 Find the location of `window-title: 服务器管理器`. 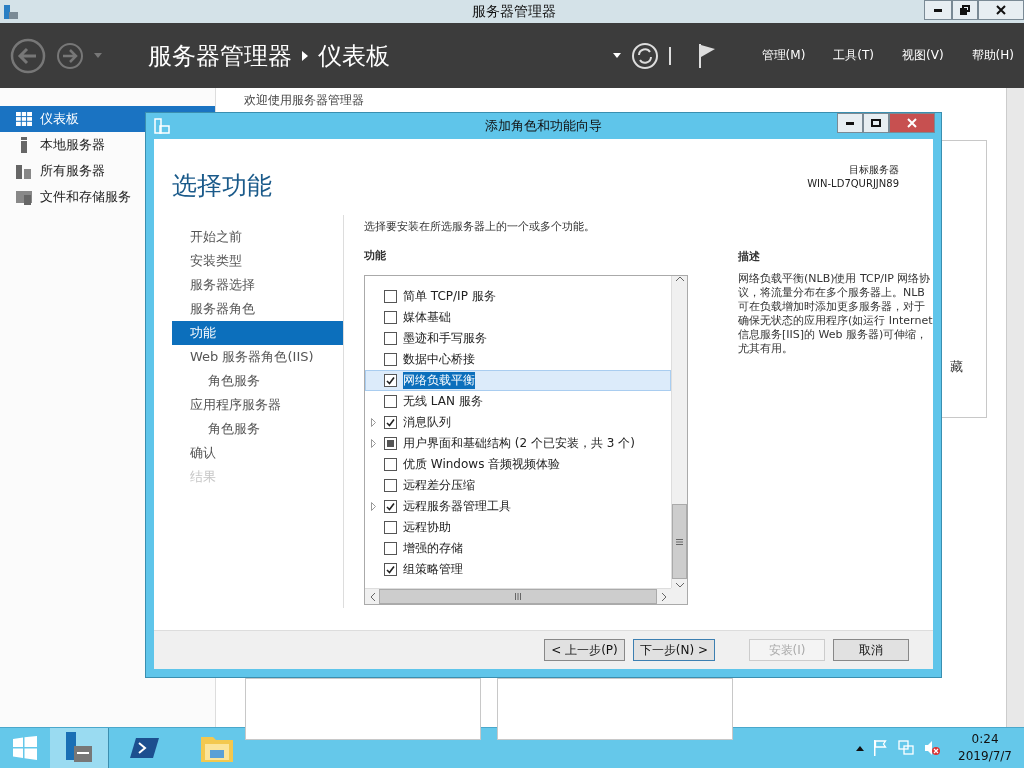

window-title: 服务器管理器 is located at coordinates (513, 11).